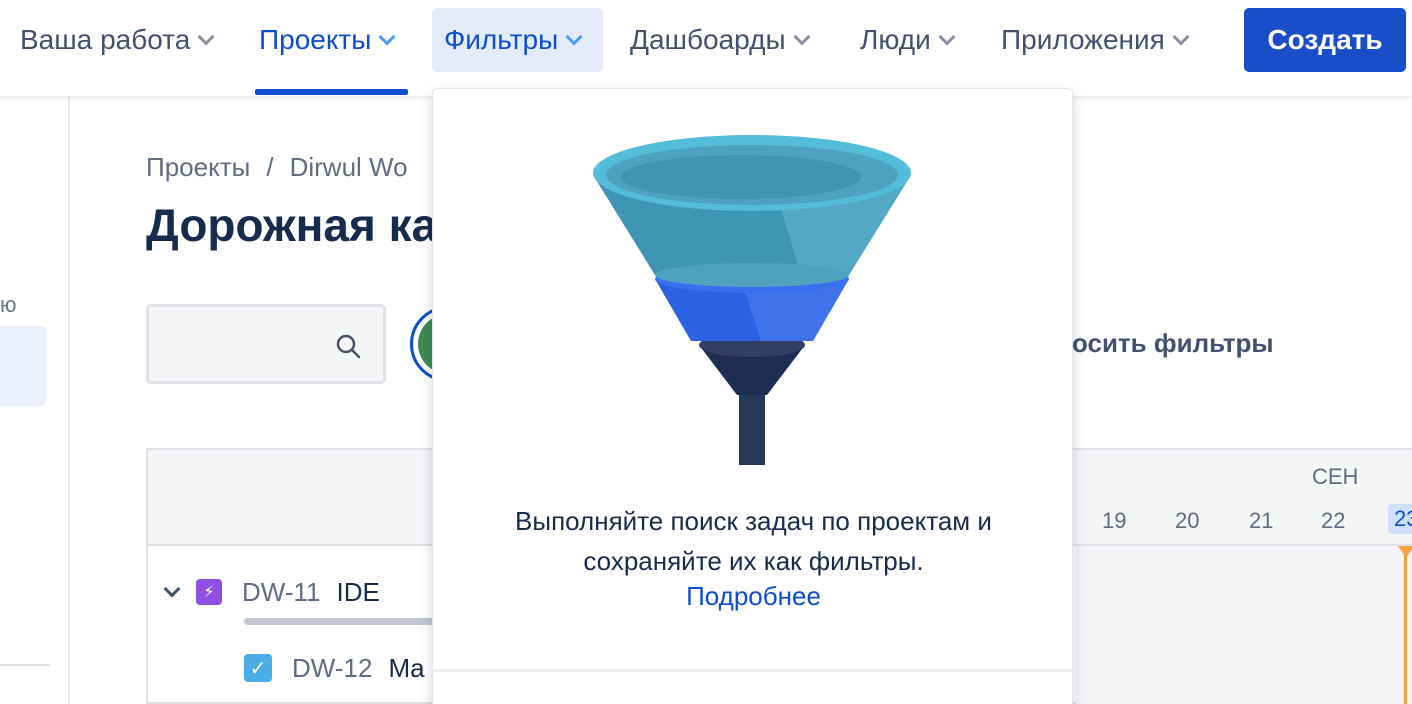  What do you see at coordinates (344, 621) in the screenshot?
I see `epic-progress-bar` at bounding box center [344, 621].